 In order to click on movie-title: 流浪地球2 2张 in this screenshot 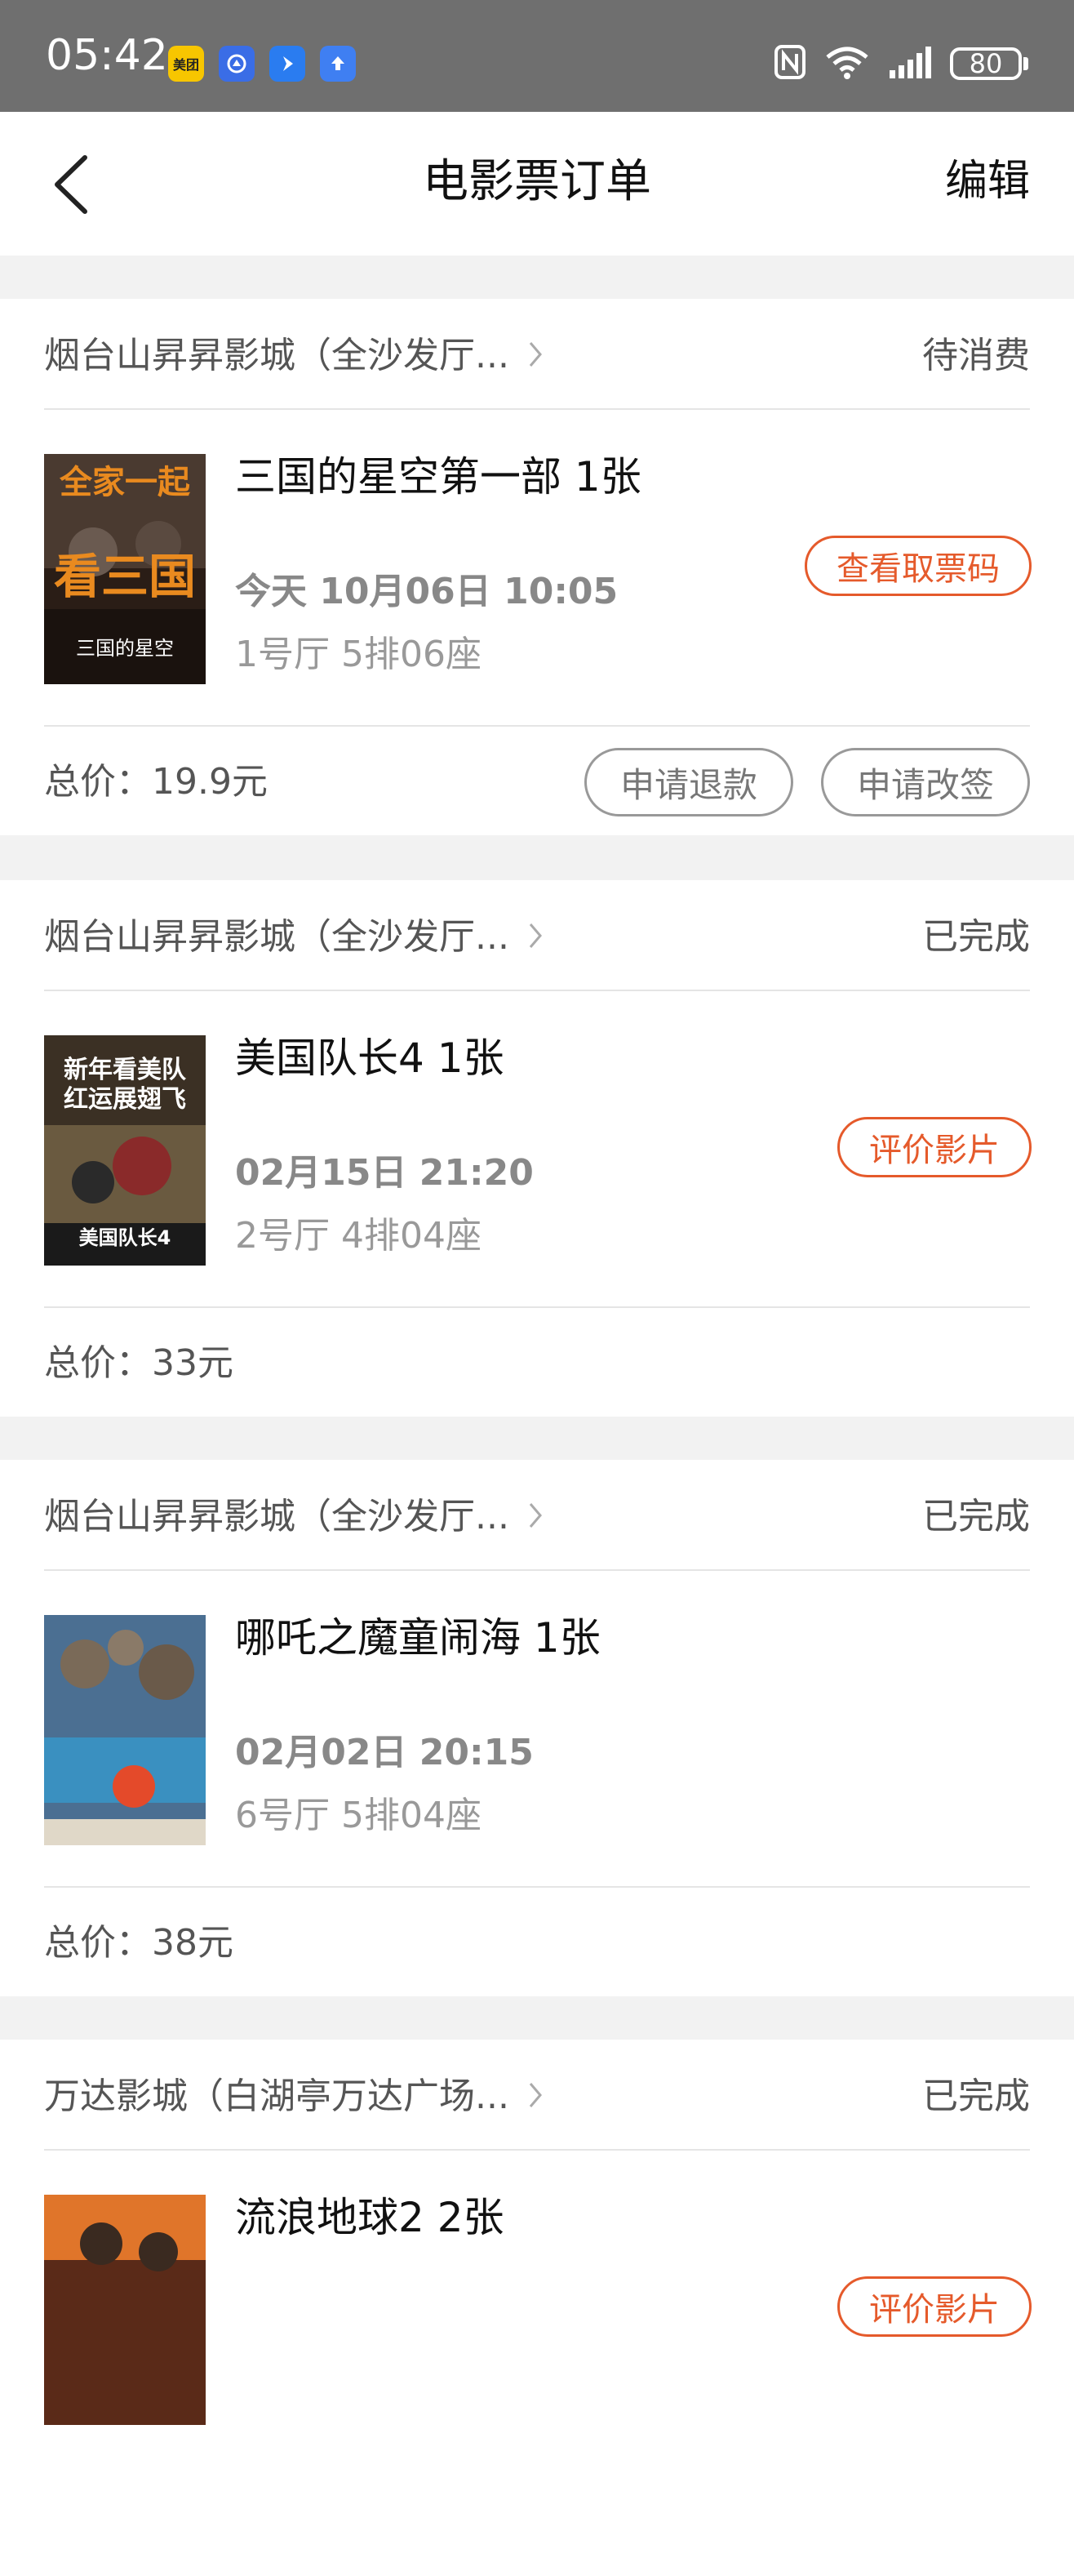, I will do `click(369, 2217)`.